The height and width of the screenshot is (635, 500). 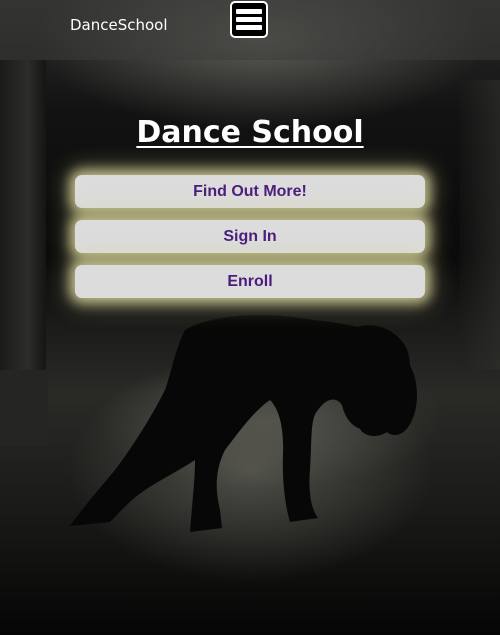 I want to click on find-out-more-button: Find Out More!, so click(x=250, y=191).